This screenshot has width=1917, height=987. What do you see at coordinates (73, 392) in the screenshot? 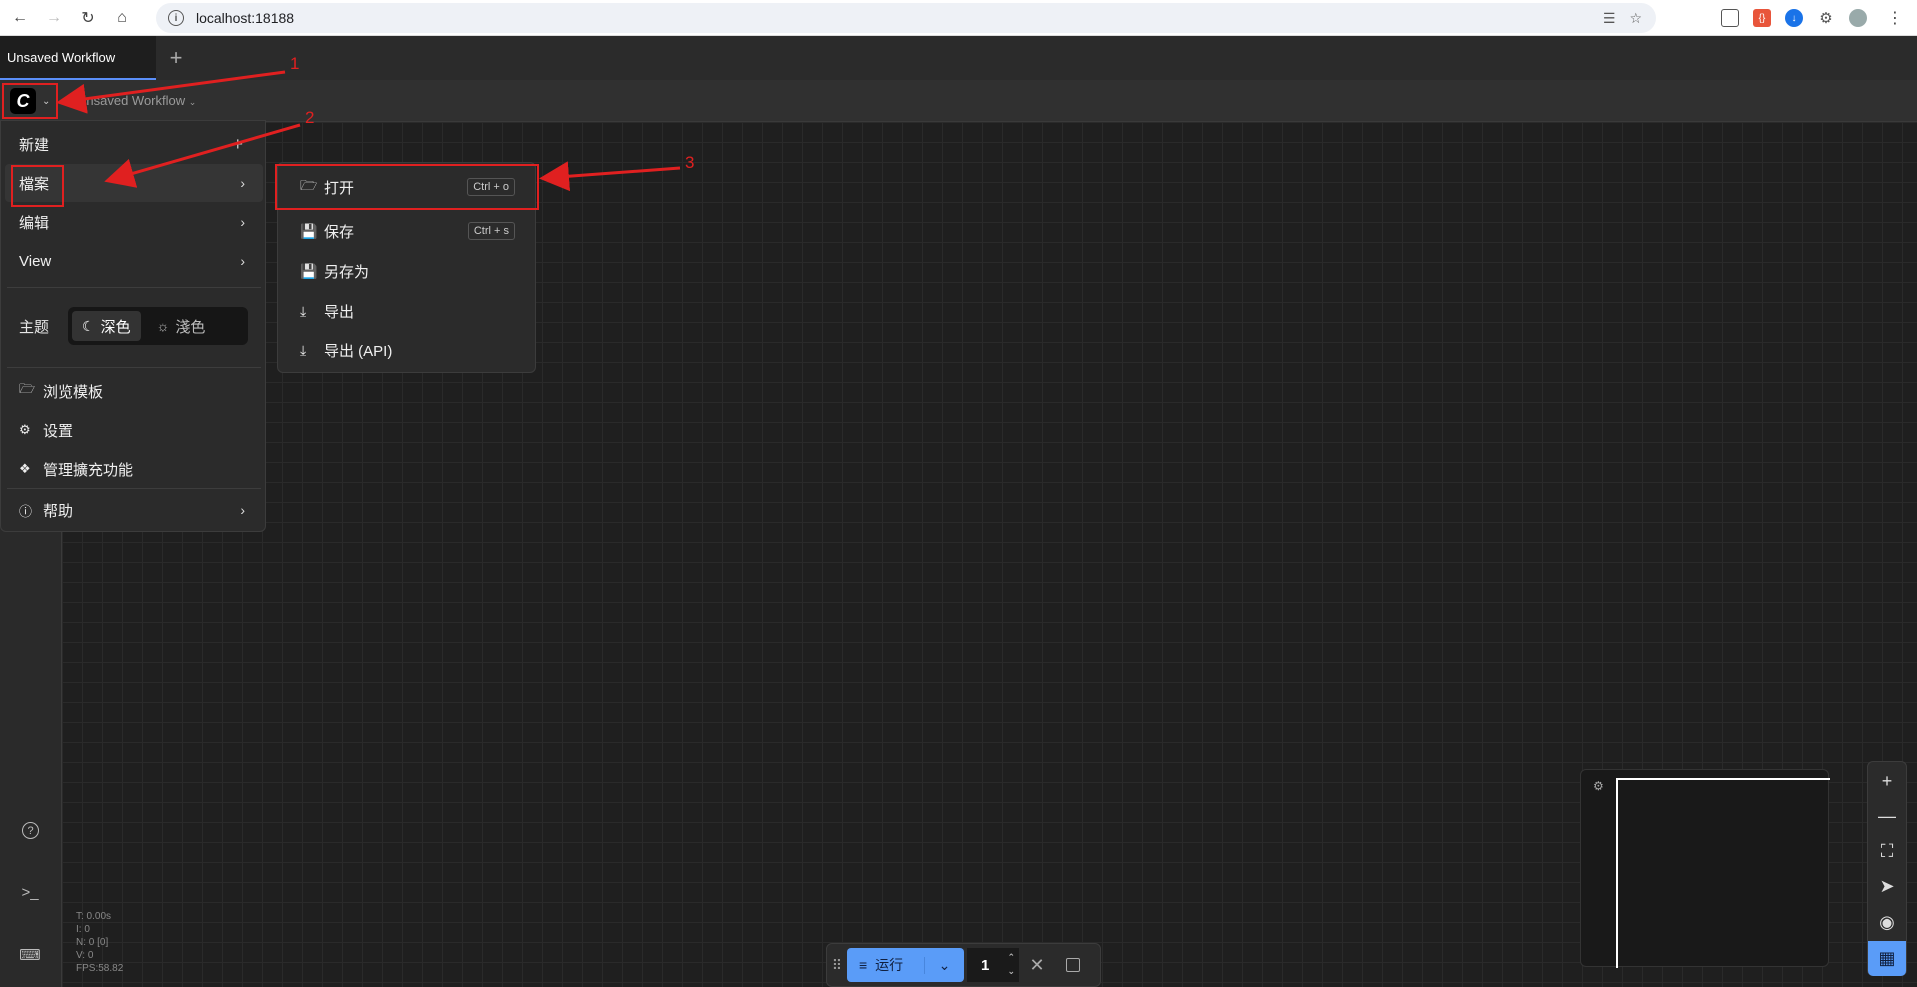
I see `menu-item-templates-label: 浏览模板` at bounding box center [73, 392].